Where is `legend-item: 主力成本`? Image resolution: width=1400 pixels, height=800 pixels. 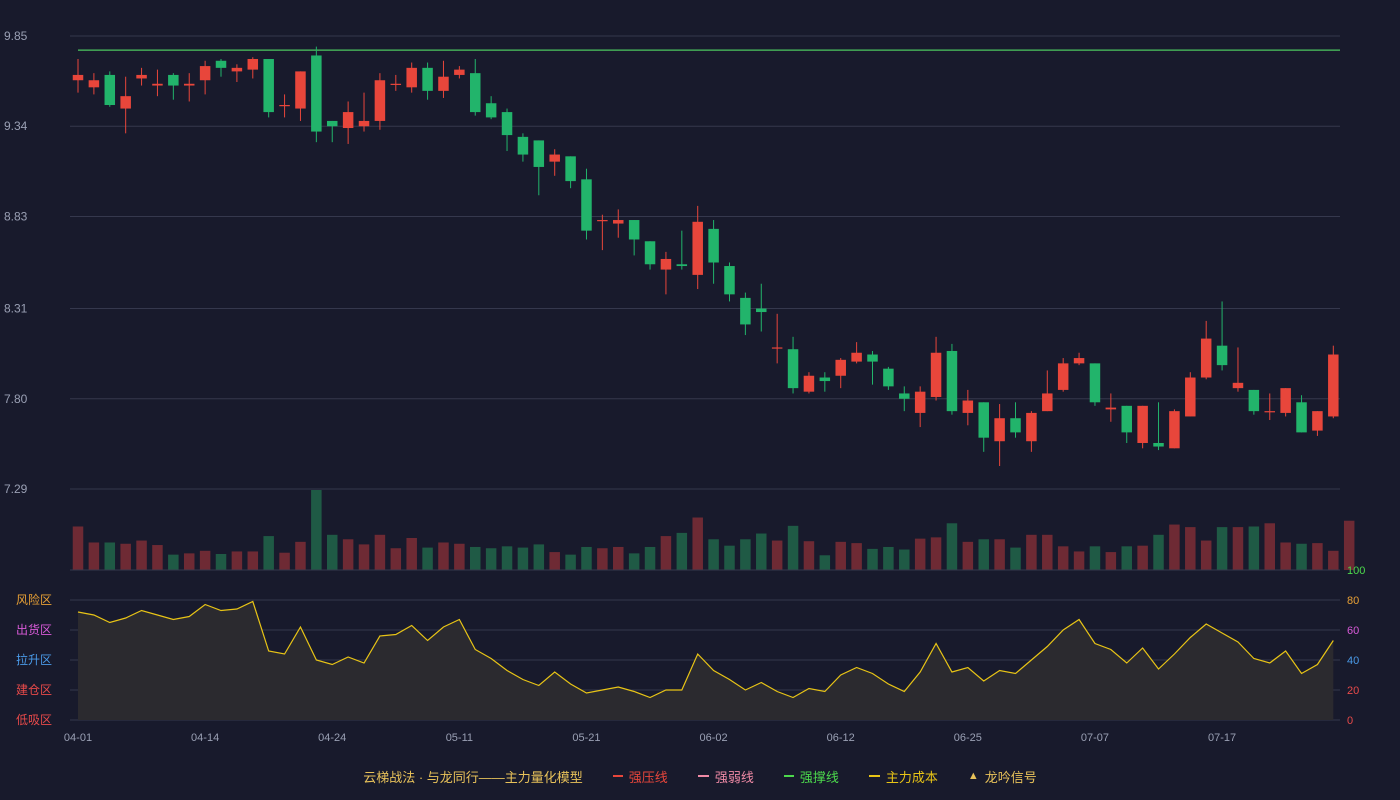
legend-item: 主力成本 is located at coordinates (903, 776).